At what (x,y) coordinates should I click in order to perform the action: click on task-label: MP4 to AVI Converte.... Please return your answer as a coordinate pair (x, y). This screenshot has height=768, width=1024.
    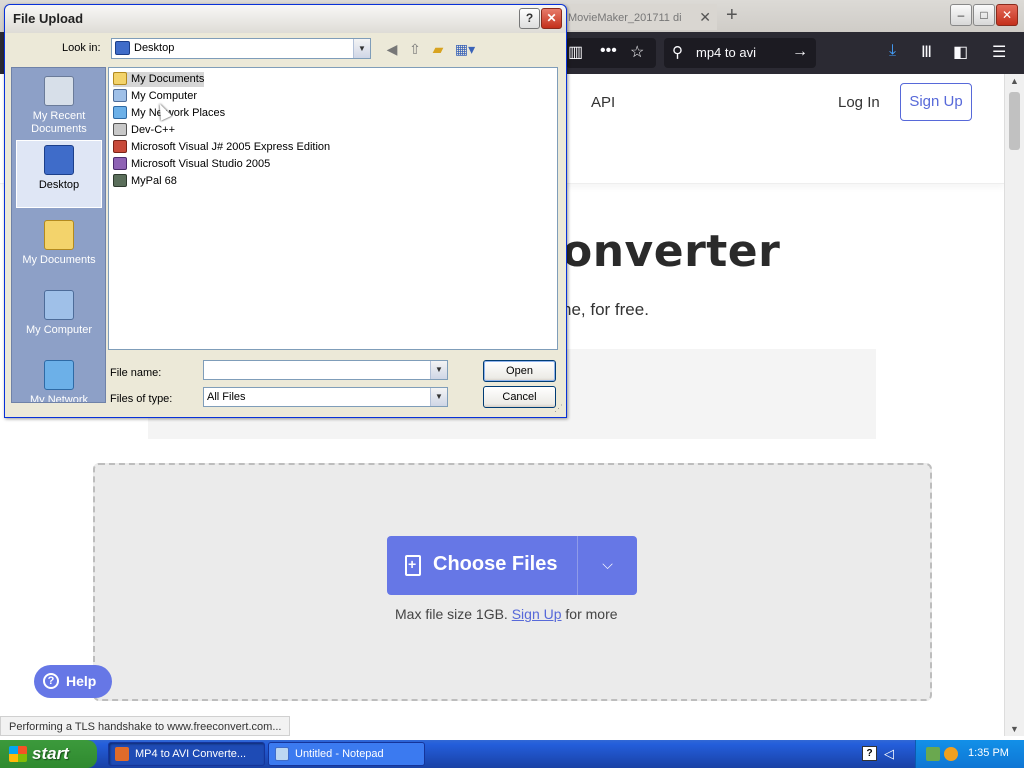
    Looking at the image, I should click on (191, 754).